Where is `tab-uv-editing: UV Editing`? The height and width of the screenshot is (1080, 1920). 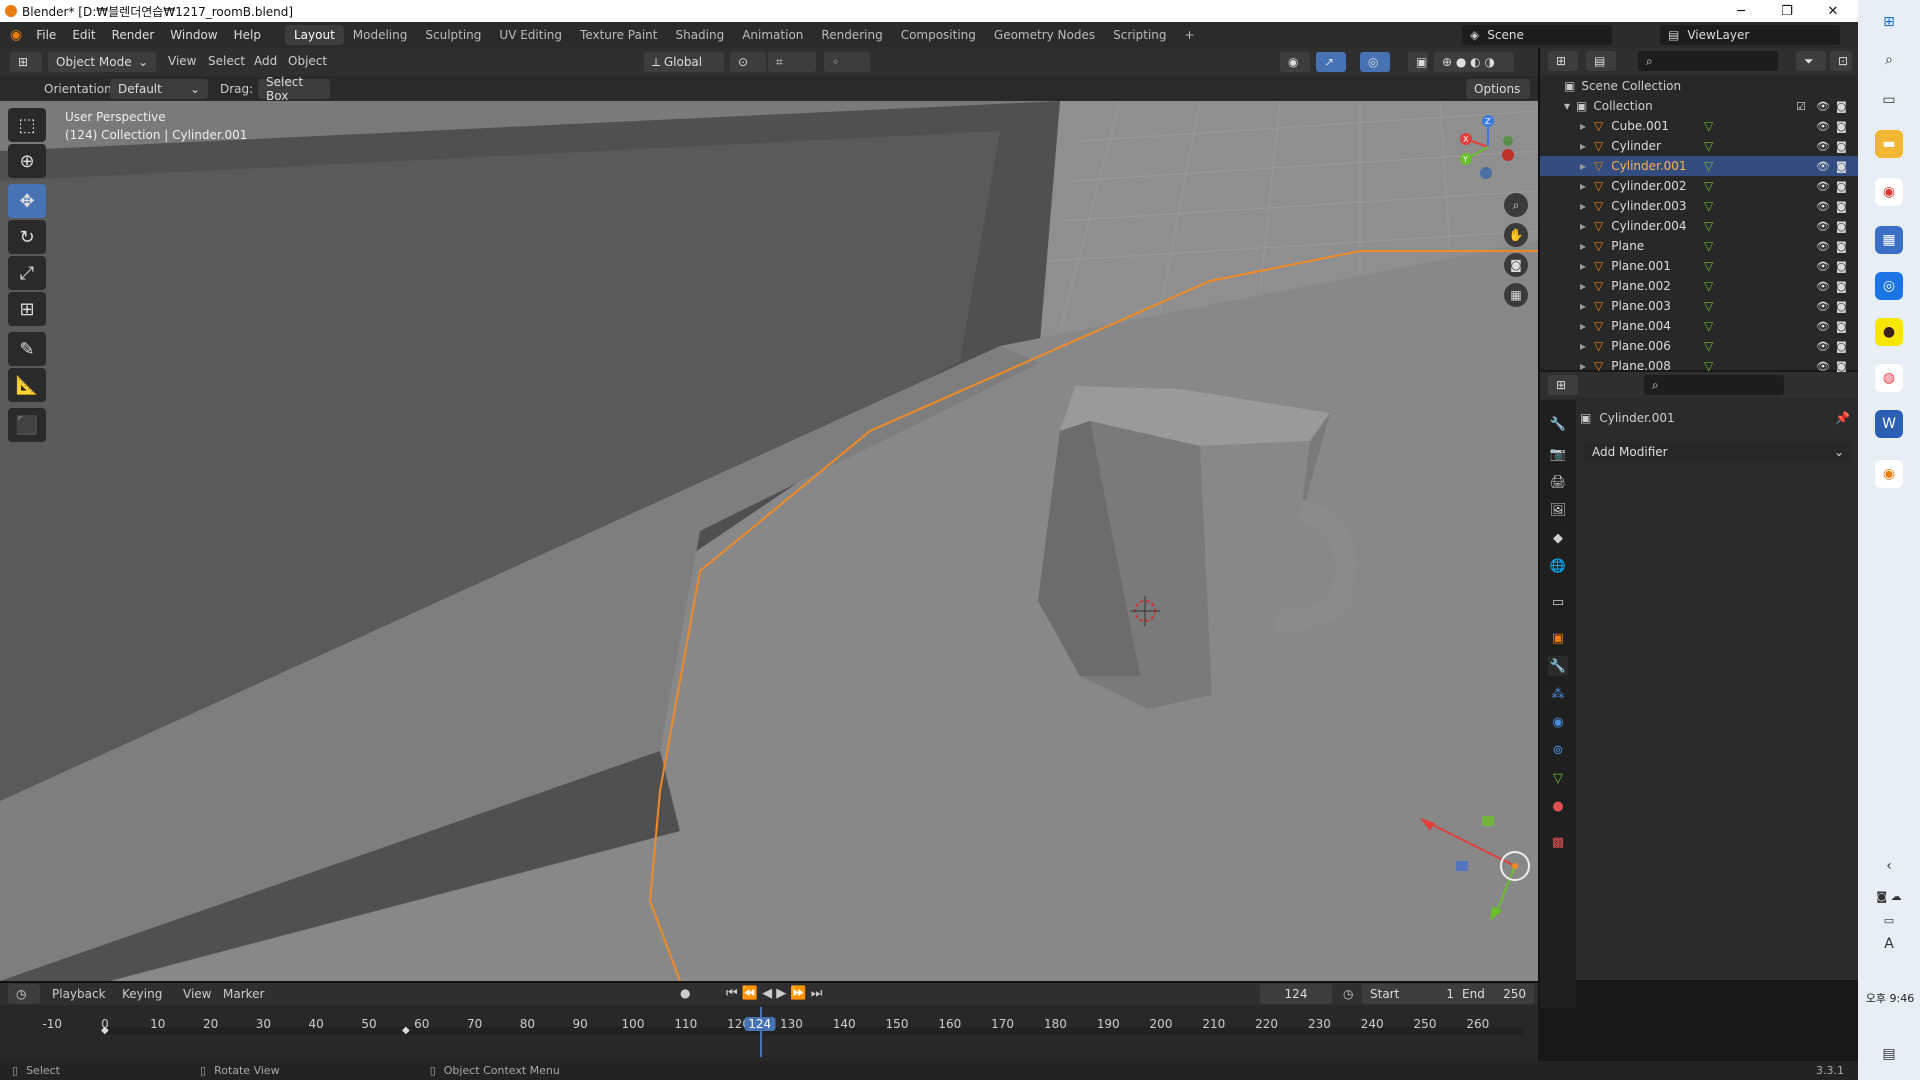
tab-uv-editing: UV Editing is located at coordinates (530, 35).